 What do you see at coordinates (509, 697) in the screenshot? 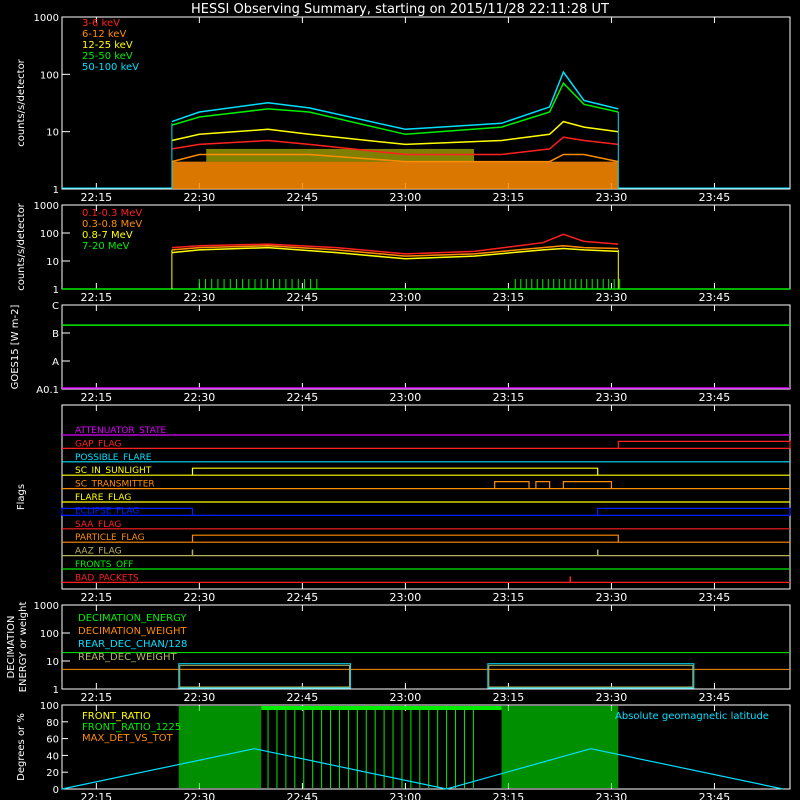
I see `x-tick-label-p5-4: 23:15` at bounding box center [509, 697].